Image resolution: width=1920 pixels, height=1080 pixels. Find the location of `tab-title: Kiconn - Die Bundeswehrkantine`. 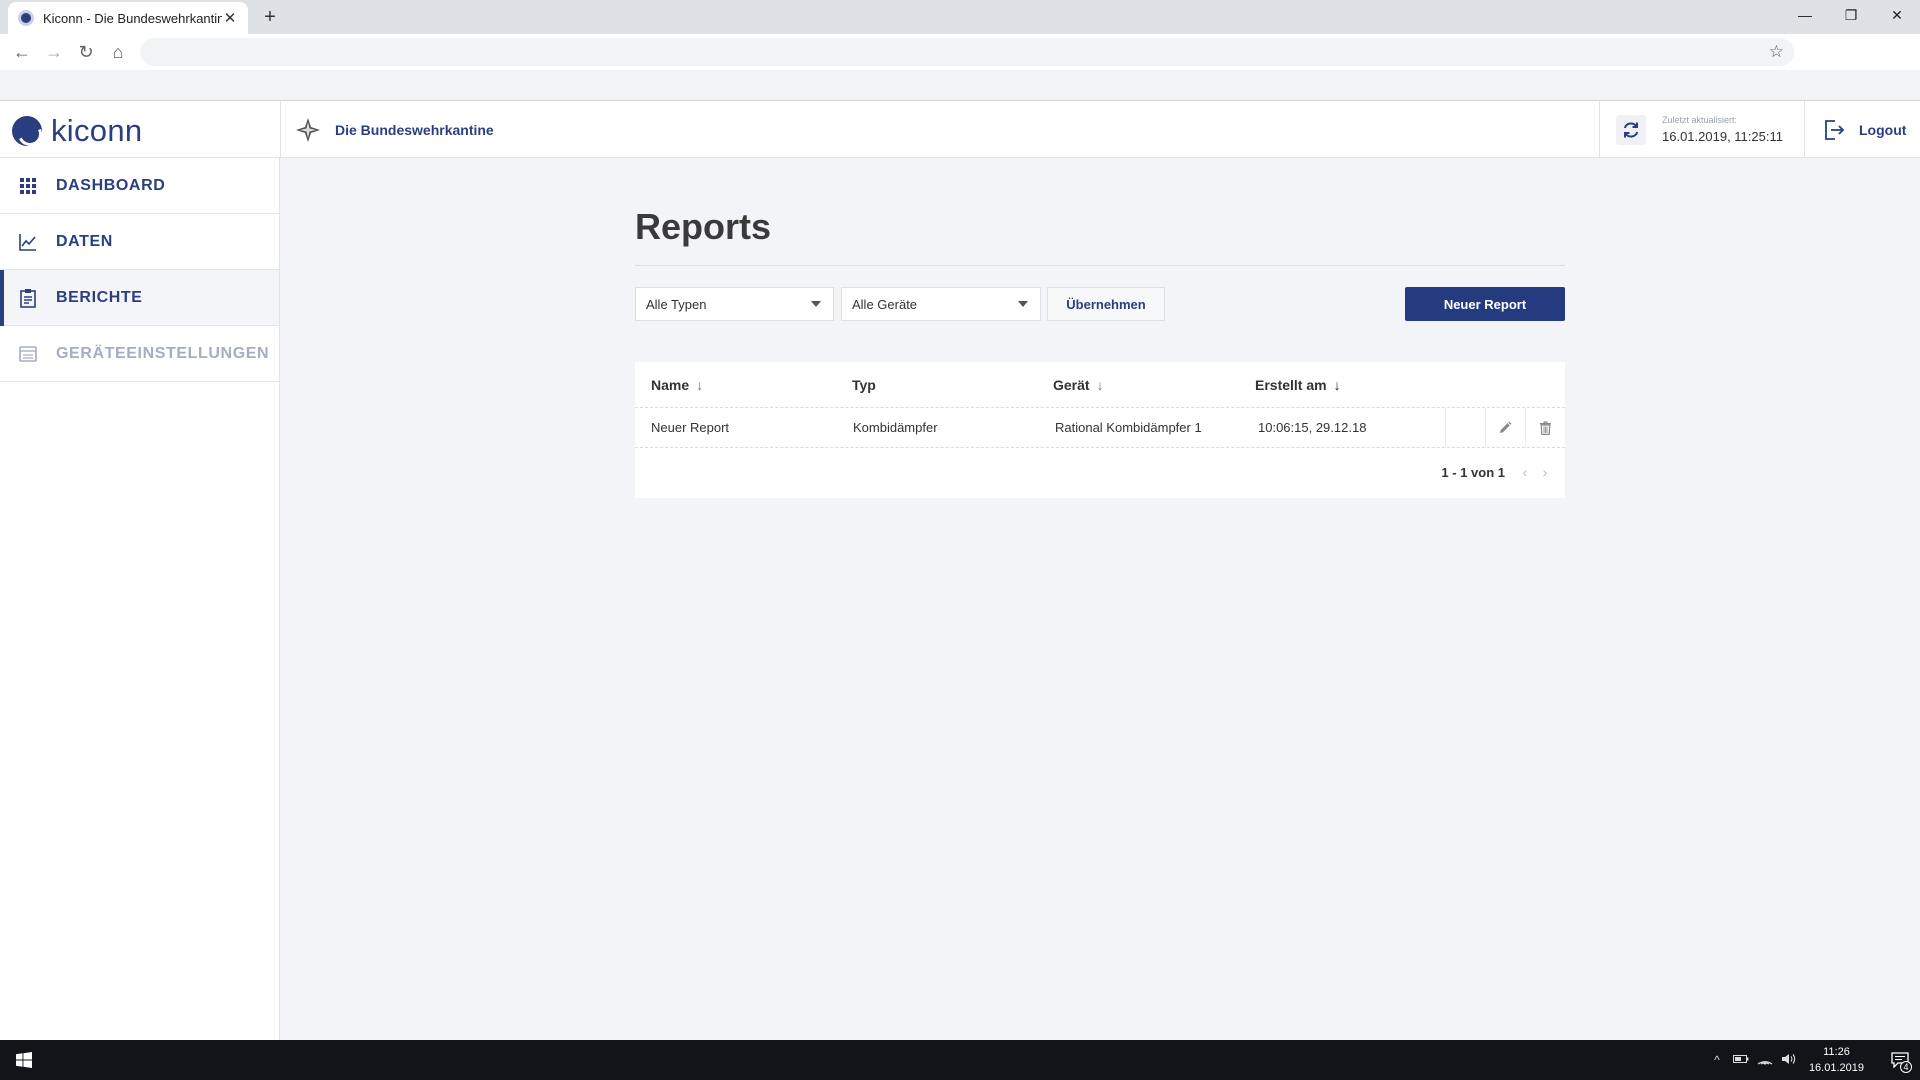

tab-title: Kiconn - Die Bundeswehrkantine is located at coordinates (132, 18).